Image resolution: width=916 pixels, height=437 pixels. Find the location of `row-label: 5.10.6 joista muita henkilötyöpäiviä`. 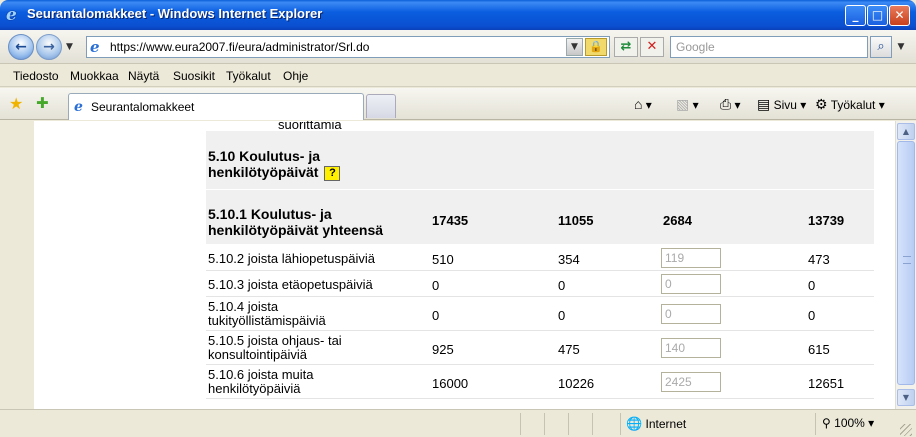

row-label: 5.10.6 joista muita henkilötyöpäiviä is located at coordinates (261, 381).